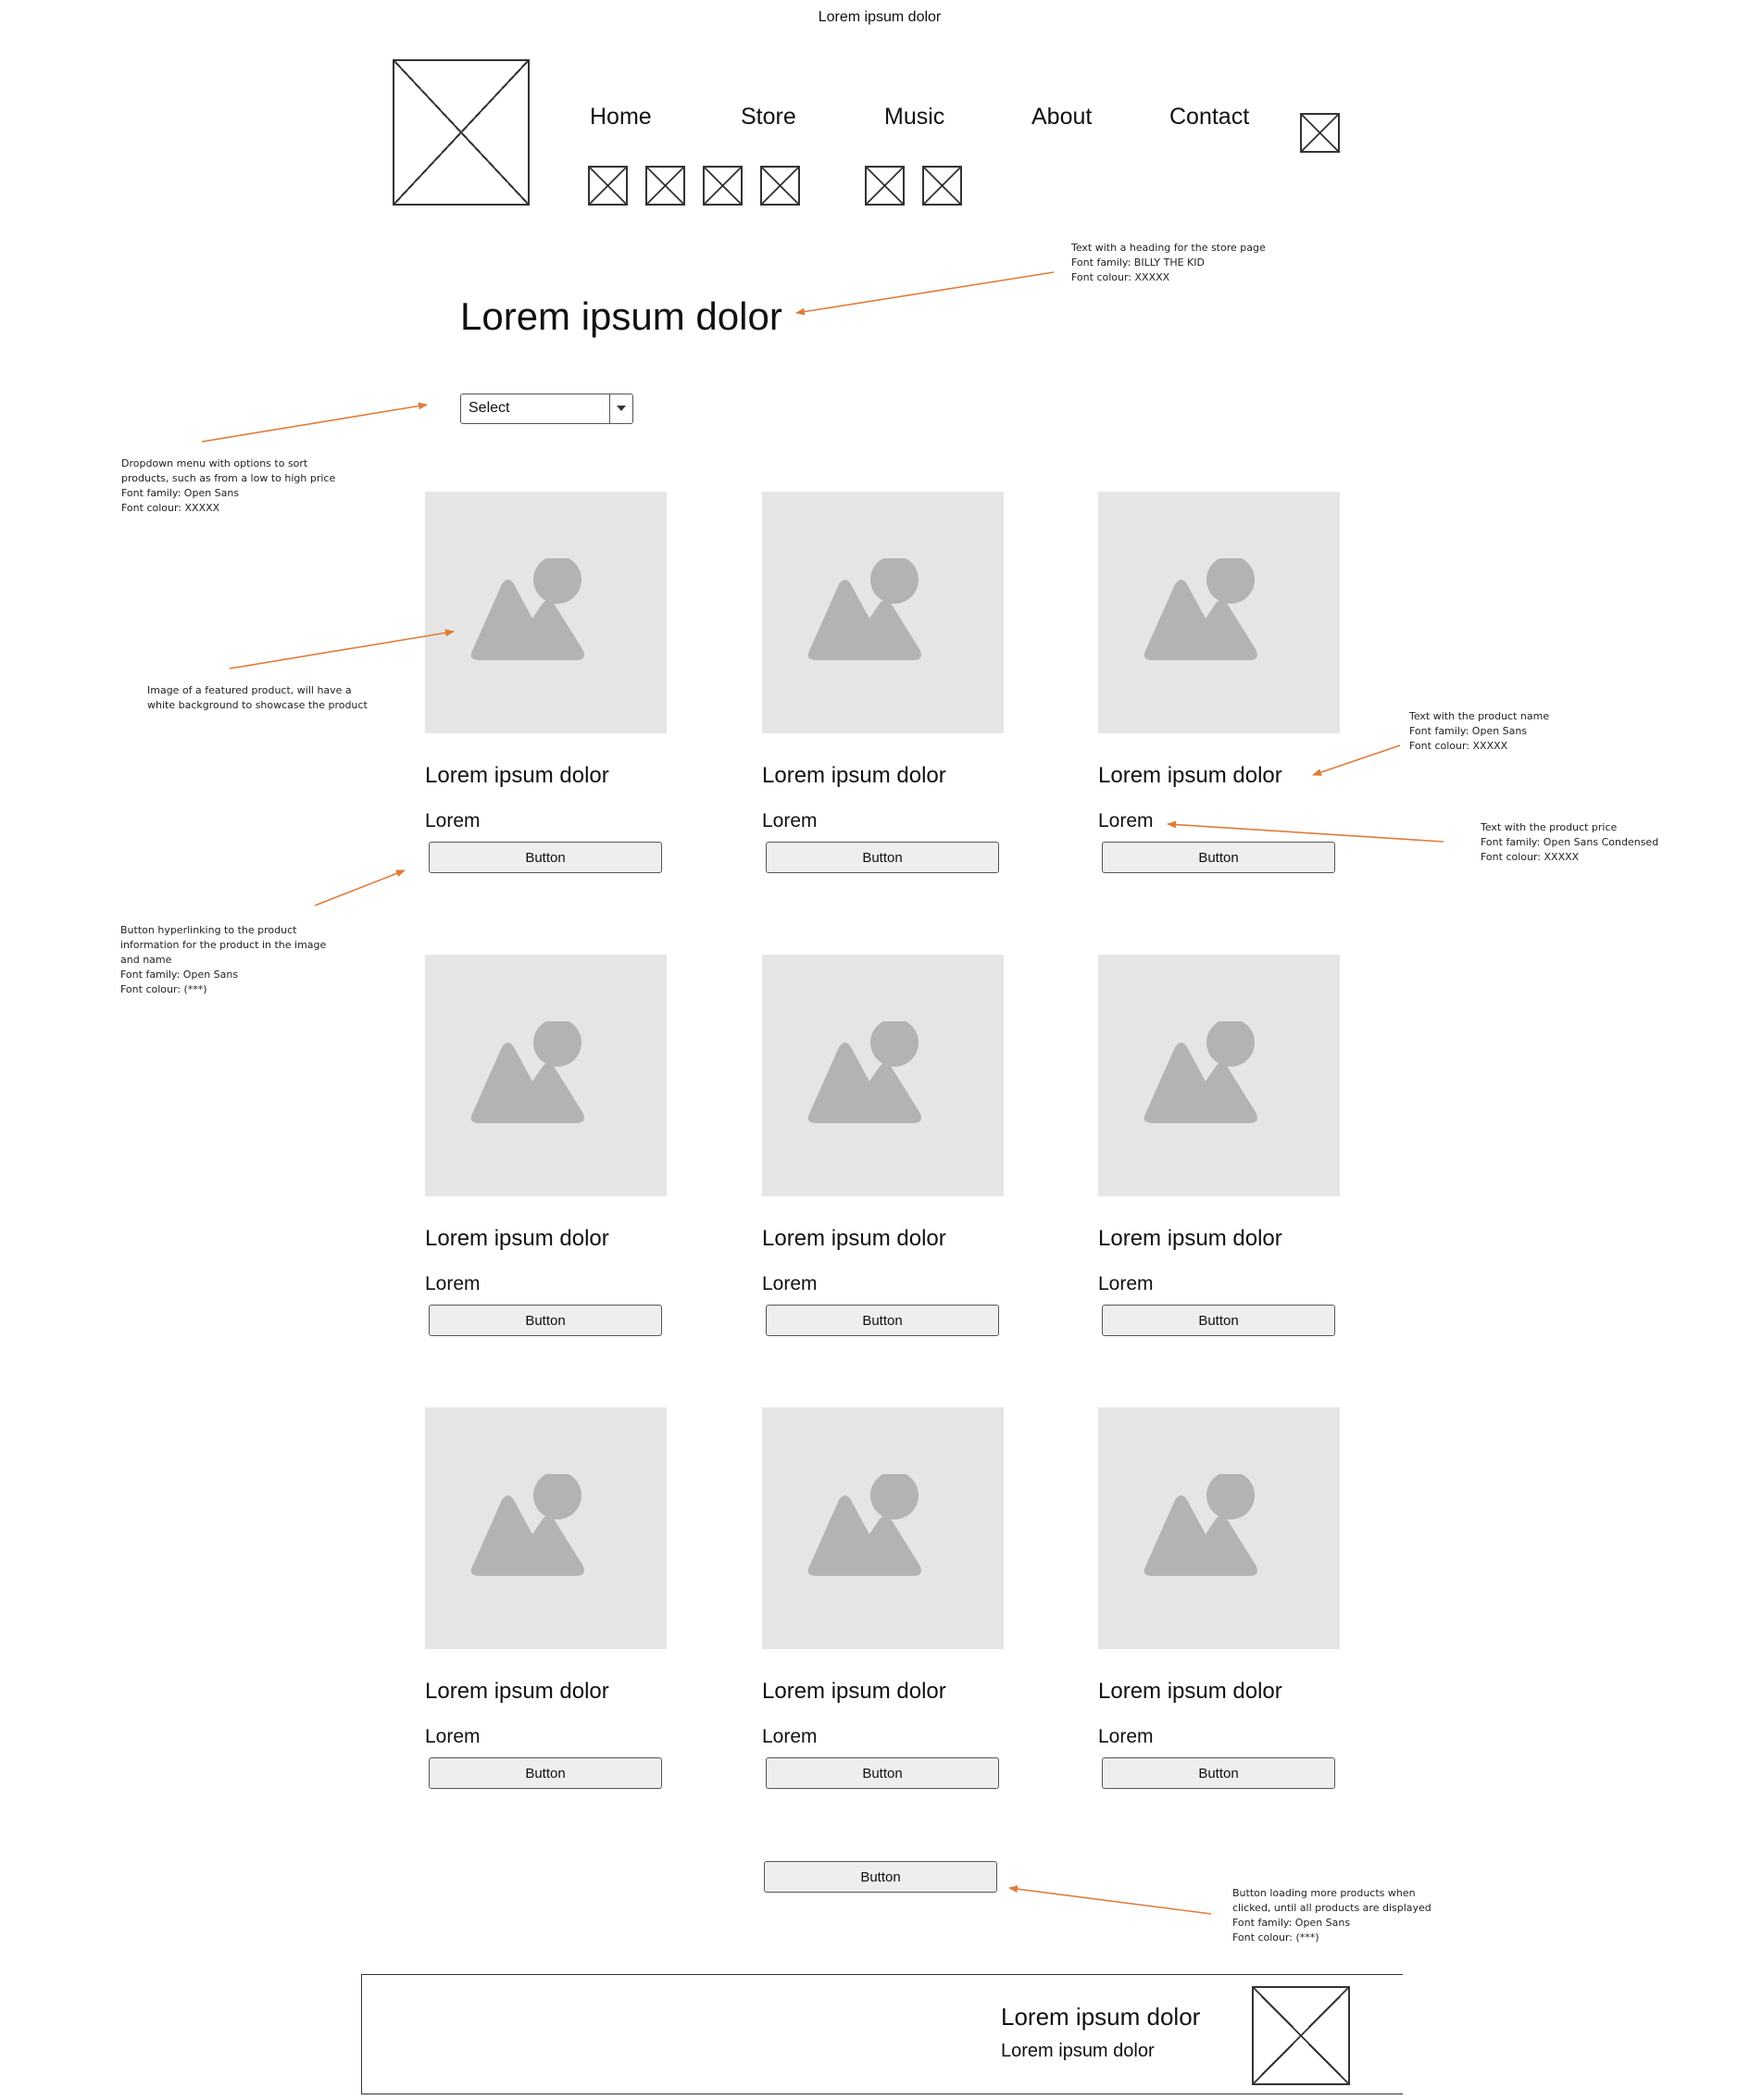 This screenshot has height=2100, width=1750. Describe the element at coordinates (621, 316) in the screenshot. I see `page-title: Lorem ipsum dolor` at that location.